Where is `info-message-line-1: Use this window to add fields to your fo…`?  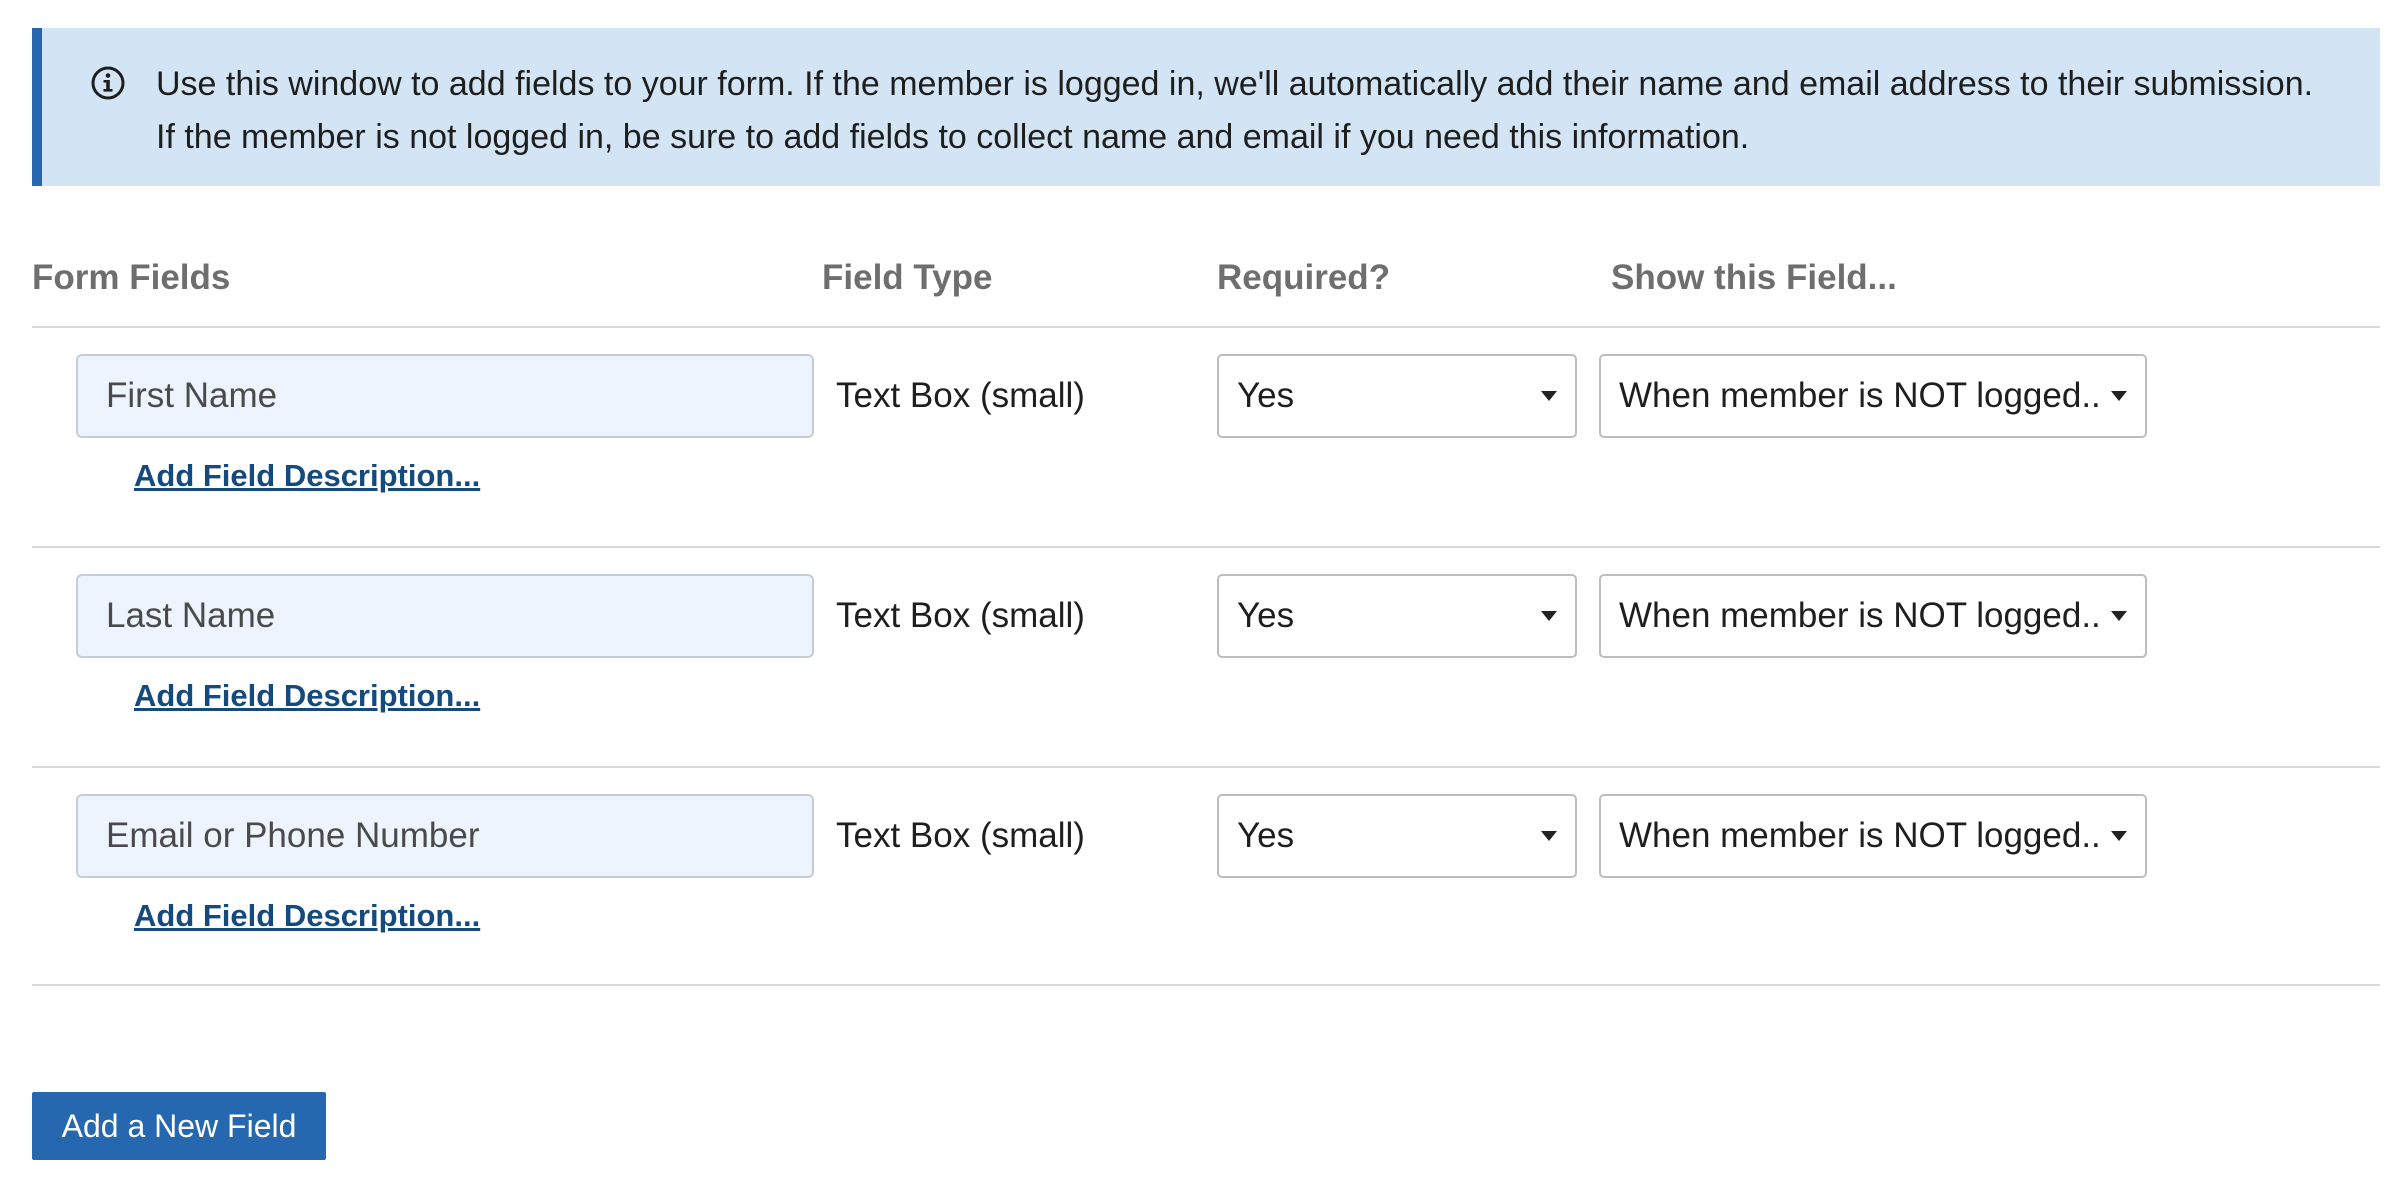
info-message-line-1: Use this window to add fields to your fo… is located at coordinates (1235, 84).